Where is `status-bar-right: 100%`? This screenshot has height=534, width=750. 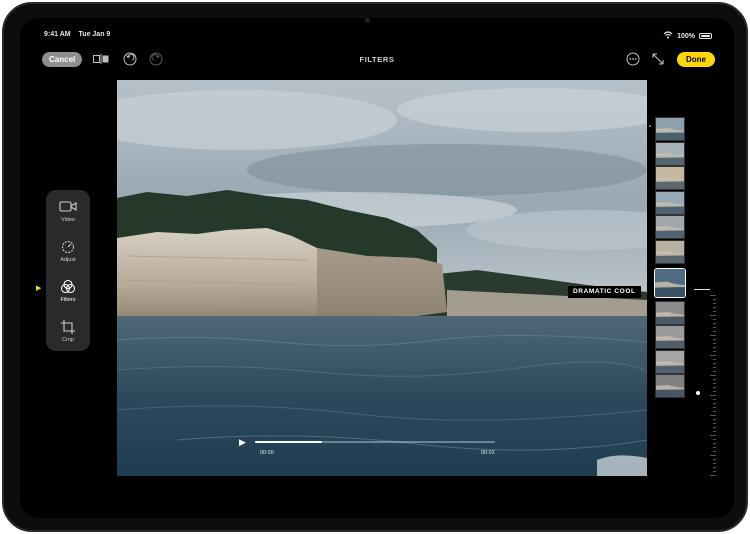 status-bar-right: 100% is located at coordinates (687, 36).